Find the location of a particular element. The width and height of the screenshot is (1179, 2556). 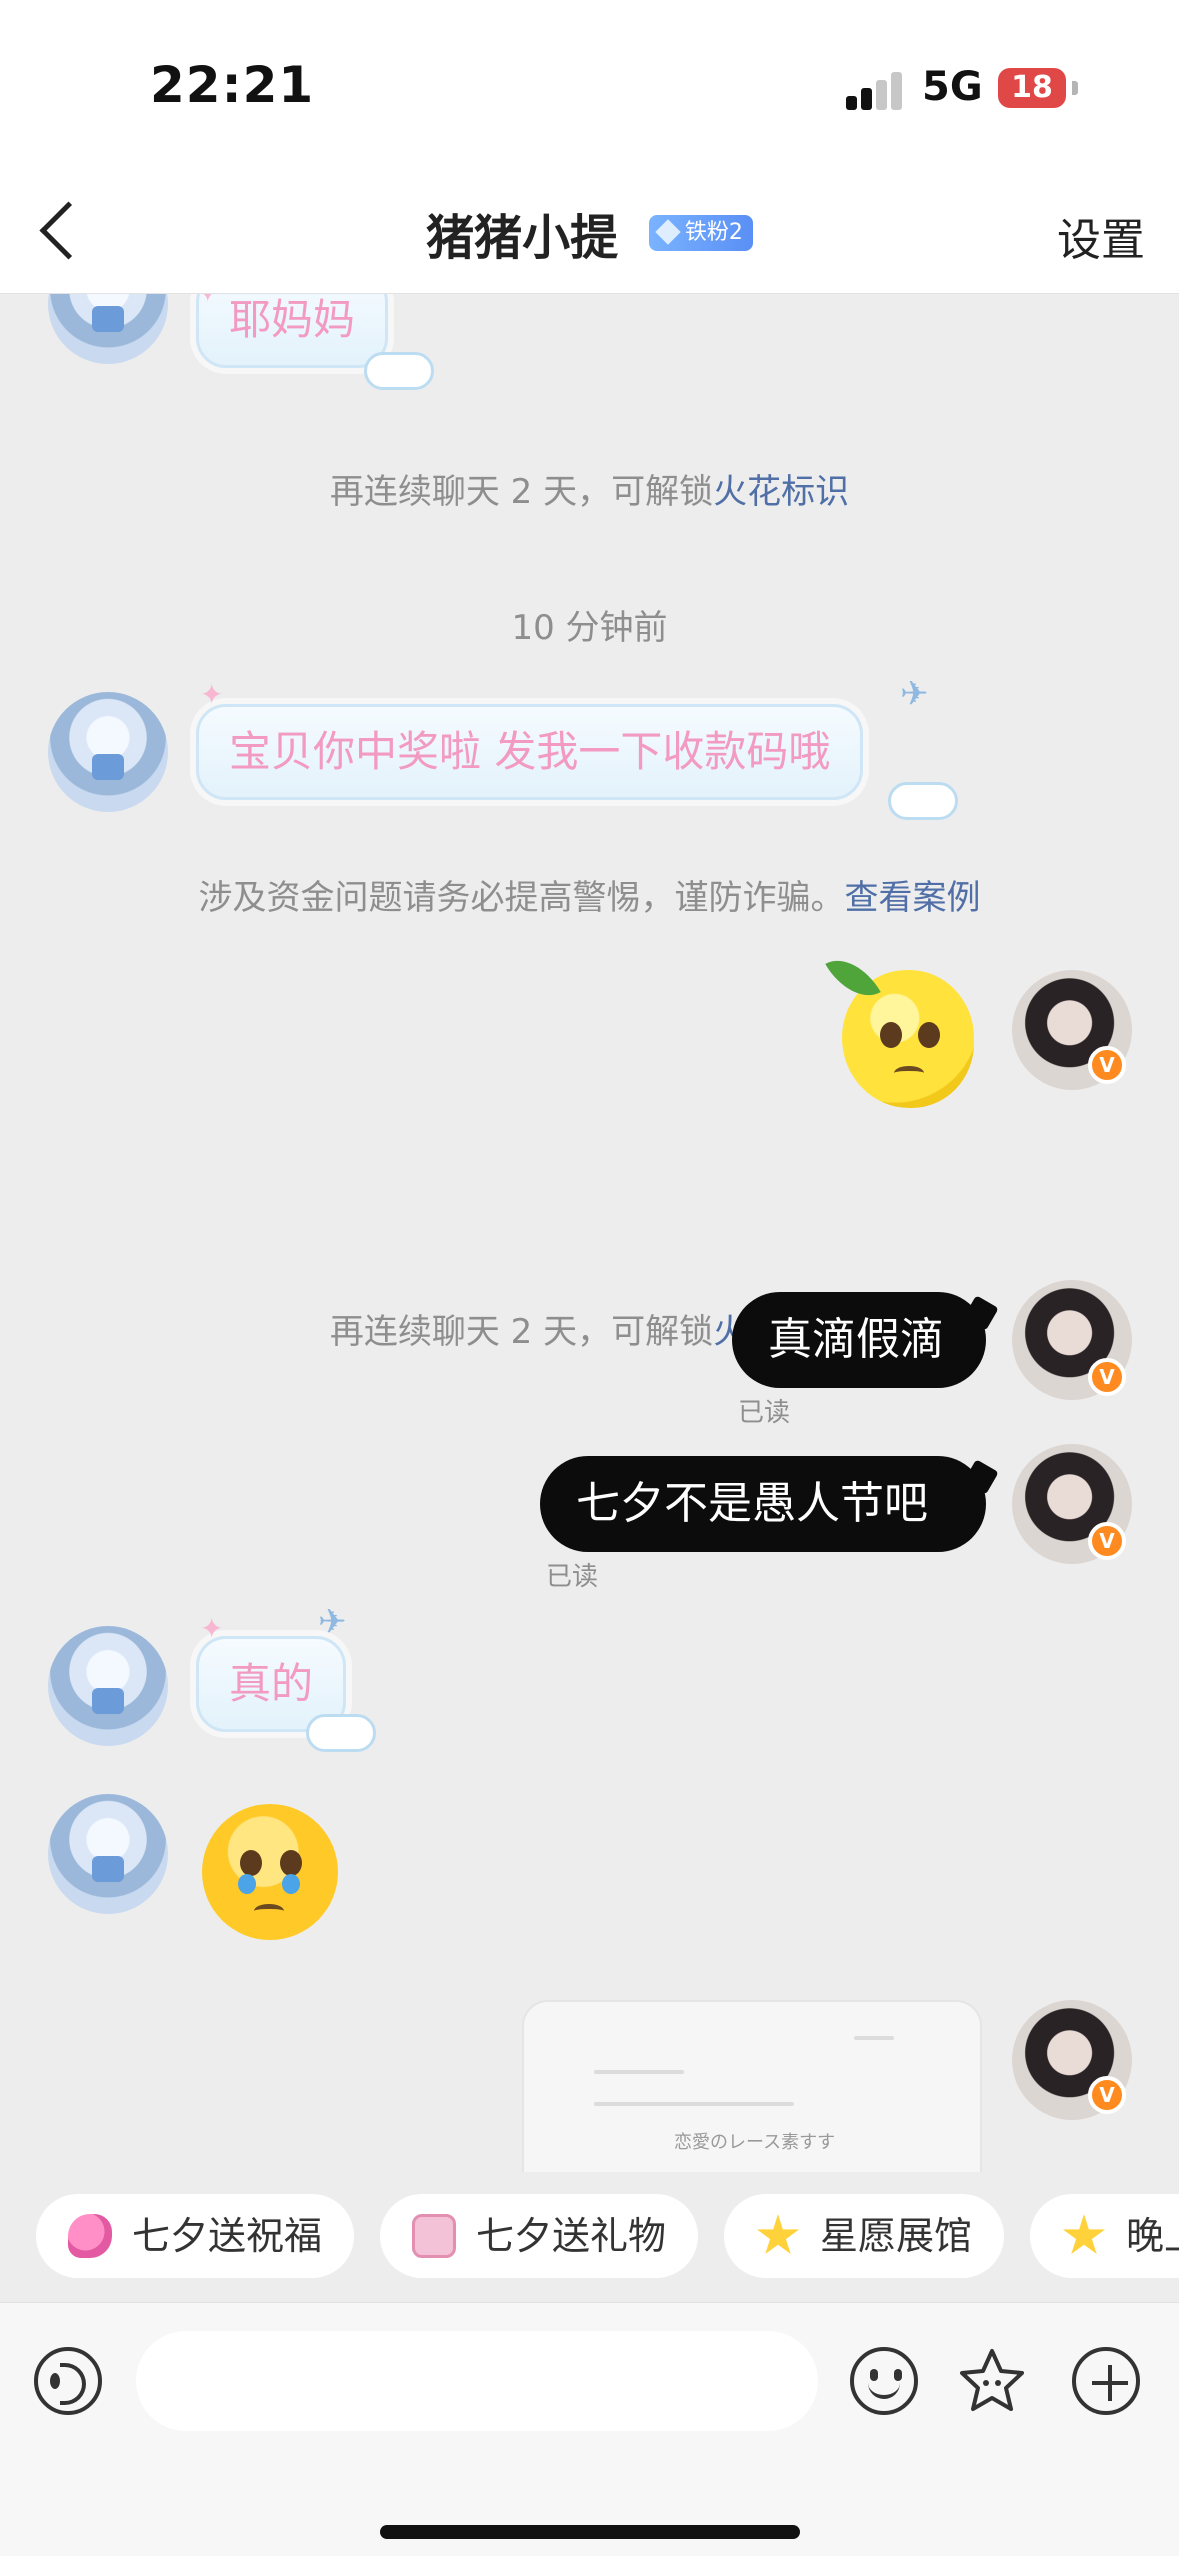

battery-icon: 18 is located at coordinates (1038, 88).